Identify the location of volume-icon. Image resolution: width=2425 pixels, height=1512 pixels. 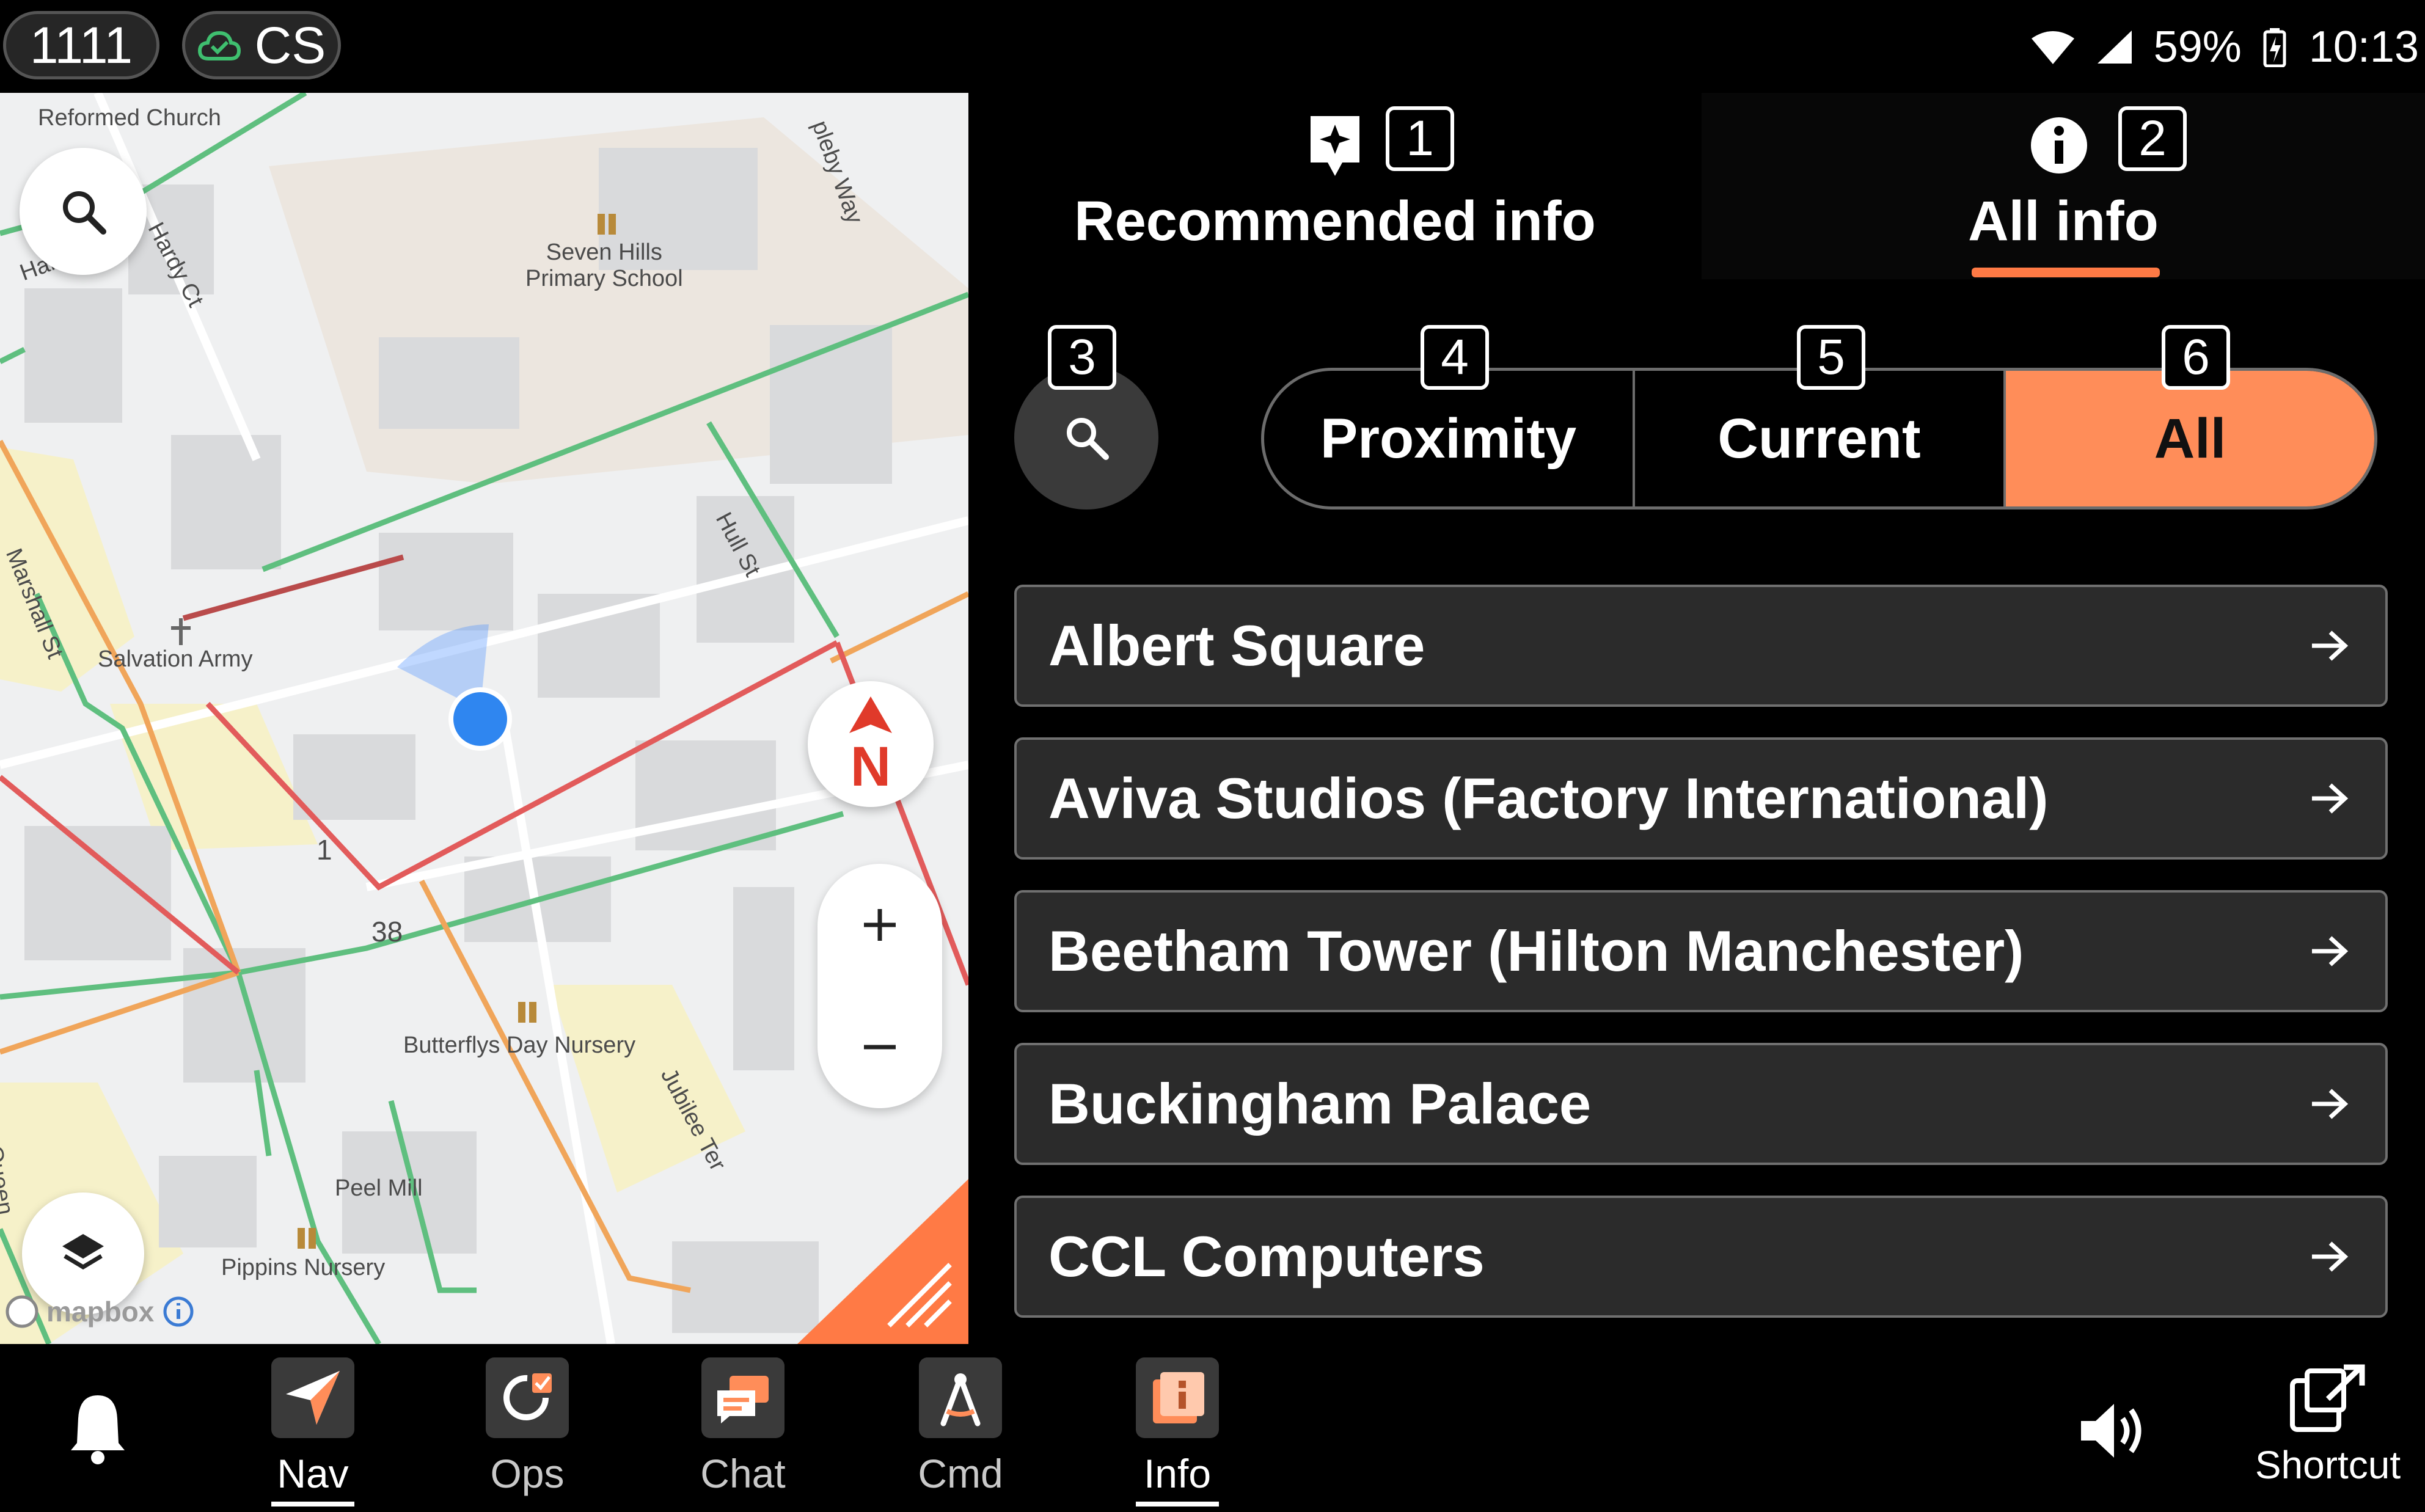
(2111, 1431).